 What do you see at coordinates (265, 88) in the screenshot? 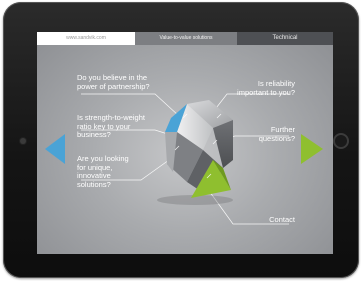
I see `question-reliability: Is reliability important to you?` at bounding box center [265, 88].